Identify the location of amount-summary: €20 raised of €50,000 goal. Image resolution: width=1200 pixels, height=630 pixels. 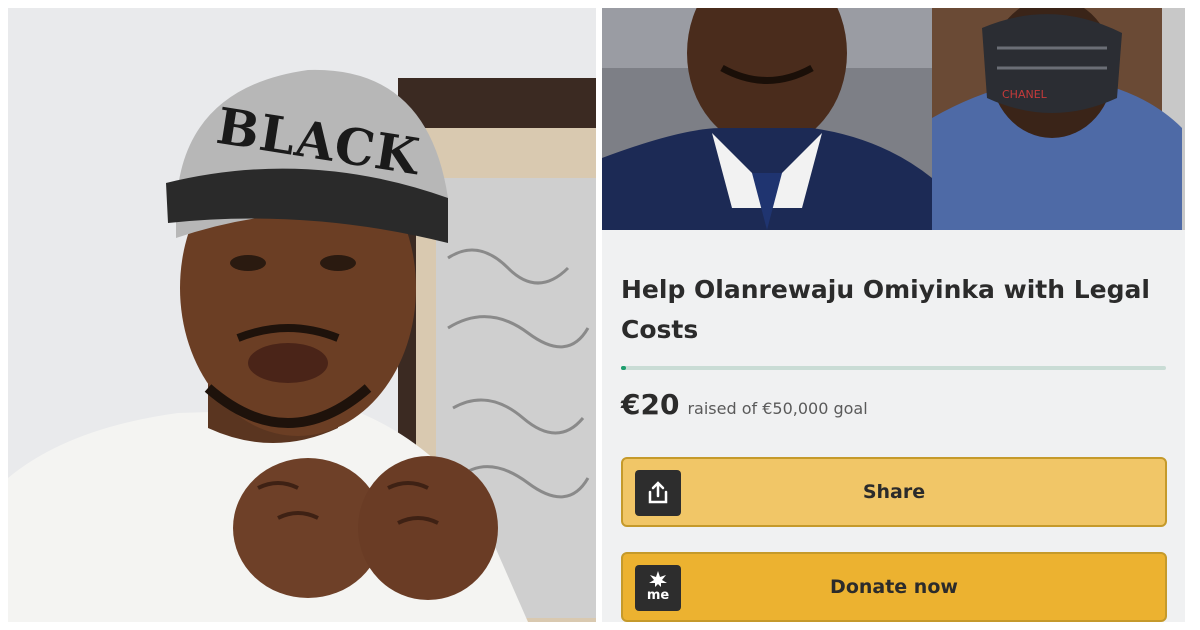
(744, 404).